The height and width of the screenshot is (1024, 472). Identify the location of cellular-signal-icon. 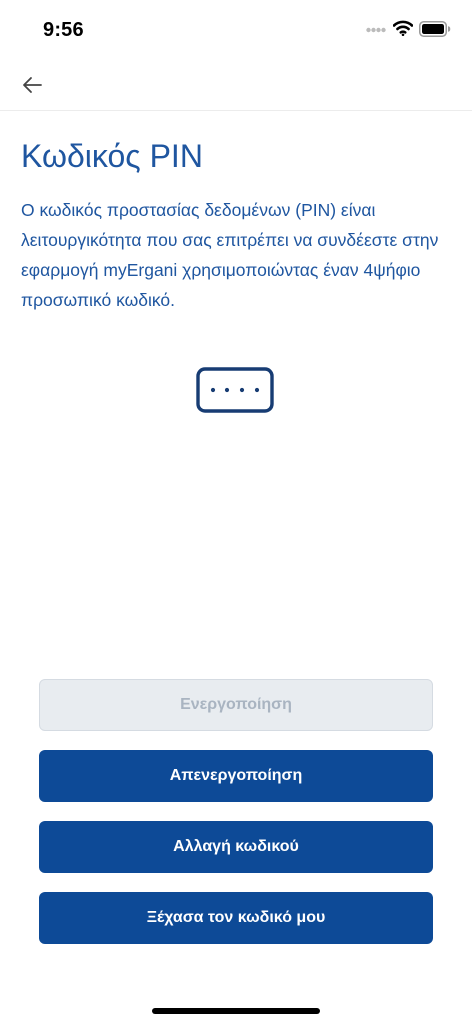
(376, 30).